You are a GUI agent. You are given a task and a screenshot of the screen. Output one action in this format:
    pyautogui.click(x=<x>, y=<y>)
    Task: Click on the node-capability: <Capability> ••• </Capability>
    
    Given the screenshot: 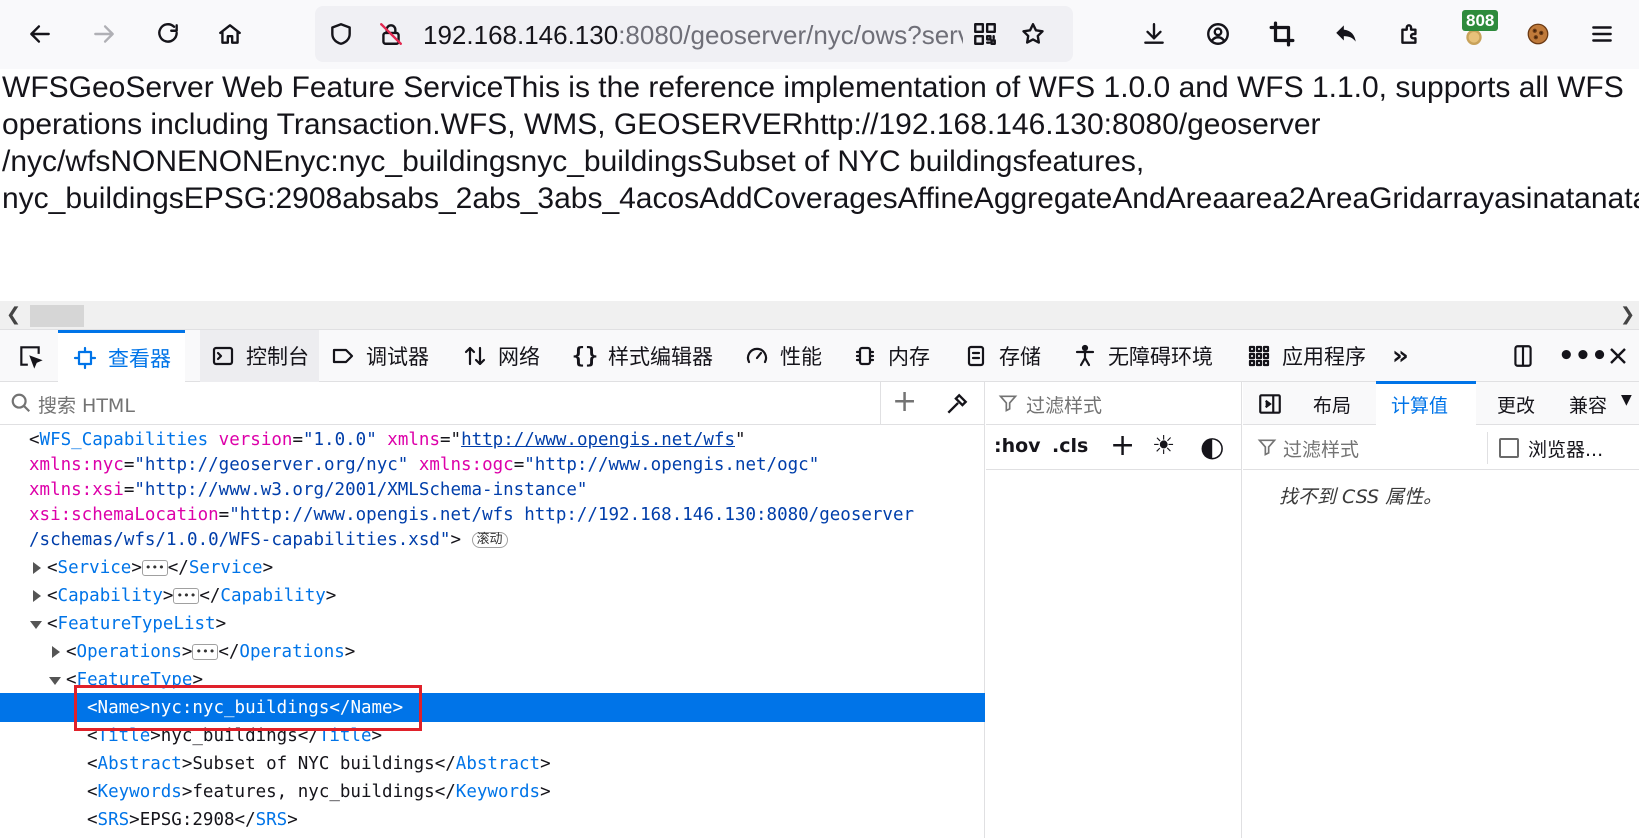 What is the action you would take?
    pyautogui.click(x=191, y=596)
    